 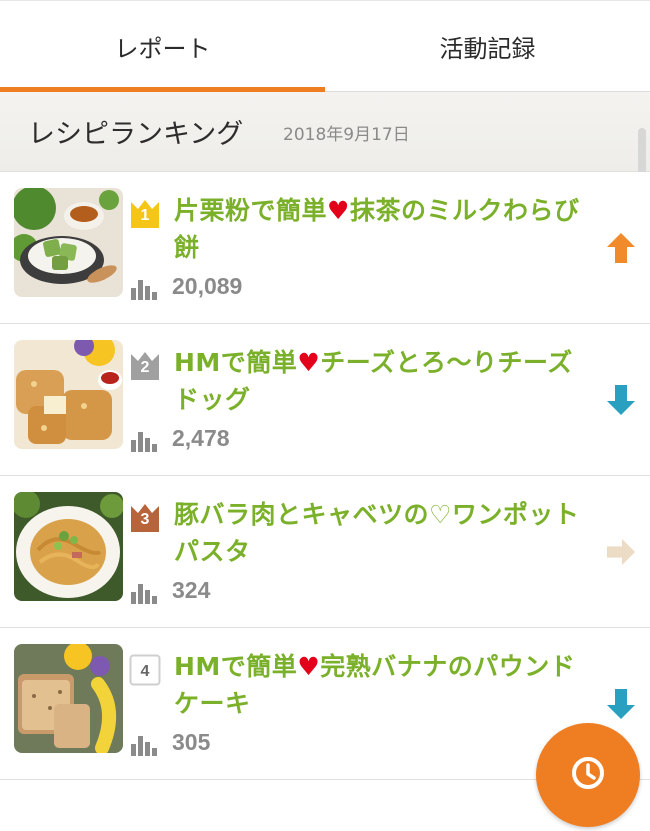 I want to click on tab-activity-log: 活動記録, so click(x=487, y=46).